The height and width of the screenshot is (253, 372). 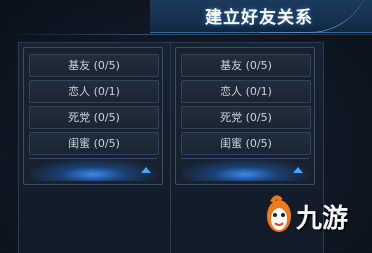 What do you see at coordinates (259, 18) in the screenshot?
I see `page-title: 建立好友关系` at bounding box center [259, 18].